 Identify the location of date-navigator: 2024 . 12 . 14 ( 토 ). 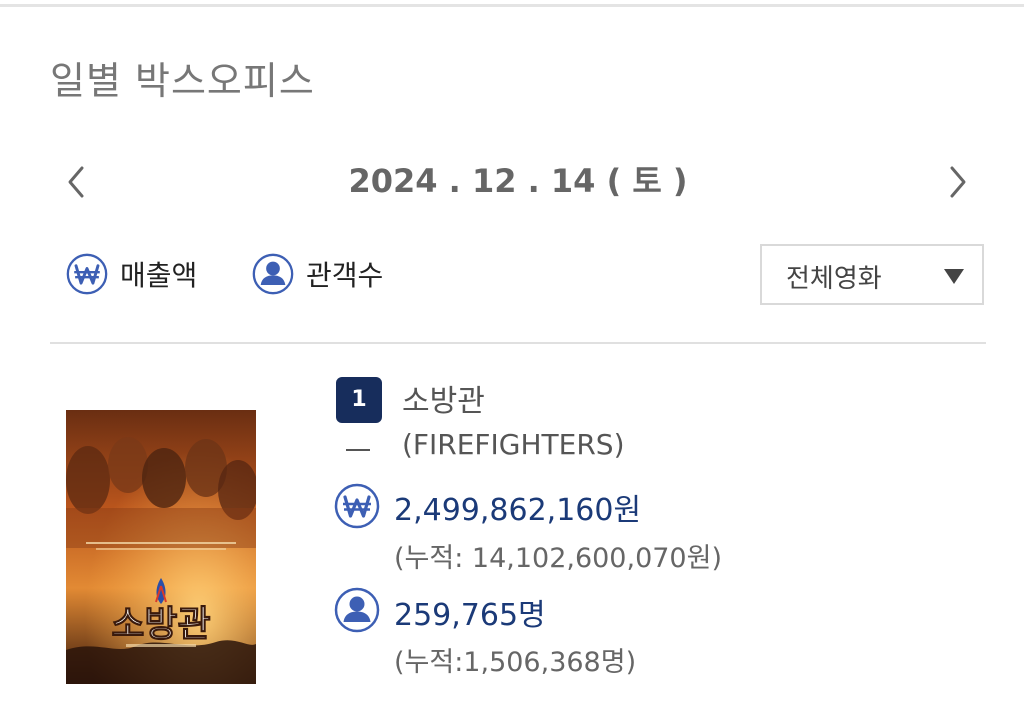
(518, 182).